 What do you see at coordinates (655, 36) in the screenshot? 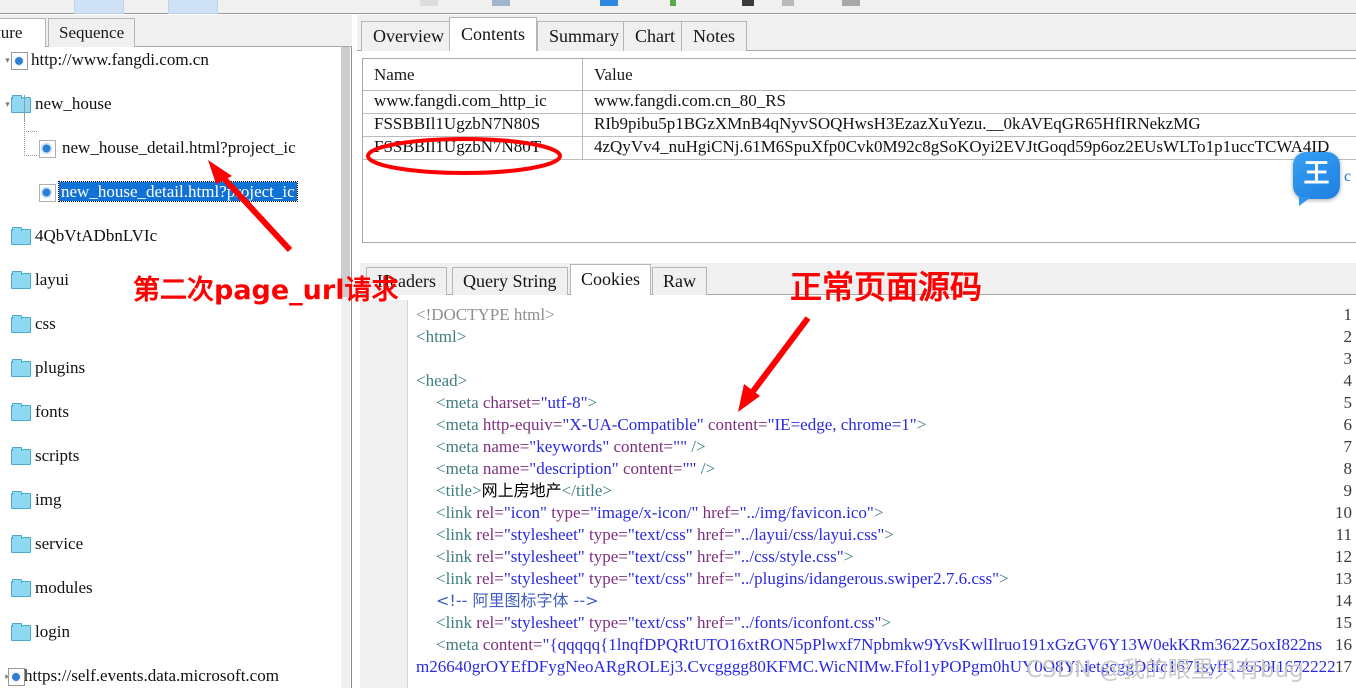
I see `tab-chart: Chart` at bounding box center [655, 36].